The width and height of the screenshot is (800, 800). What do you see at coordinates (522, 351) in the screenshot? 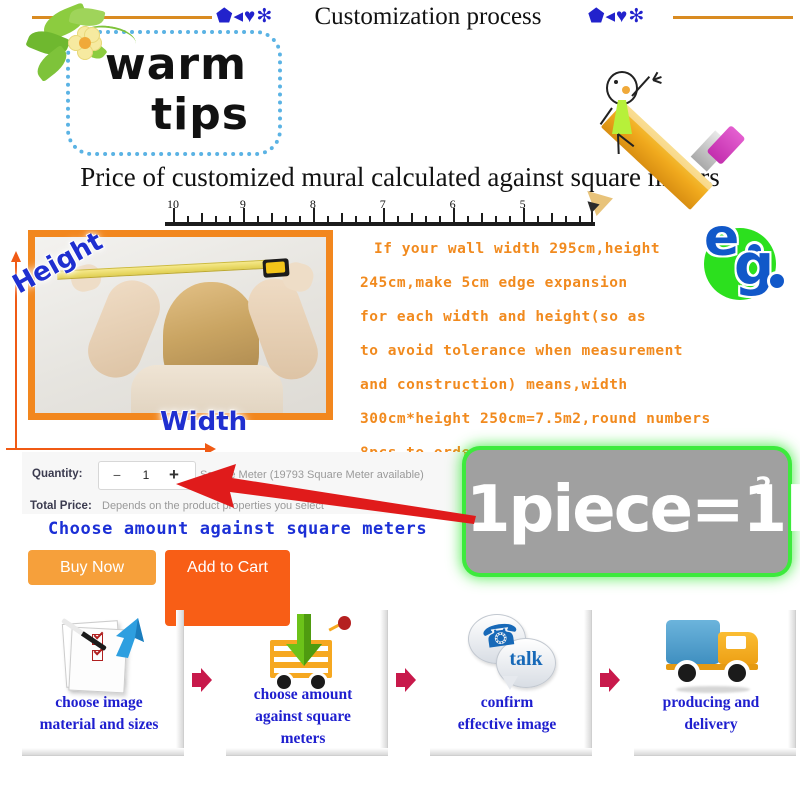
I see `example-paragraph-line: to avoid tolerance when measurement` at bounding box center [522, 351].